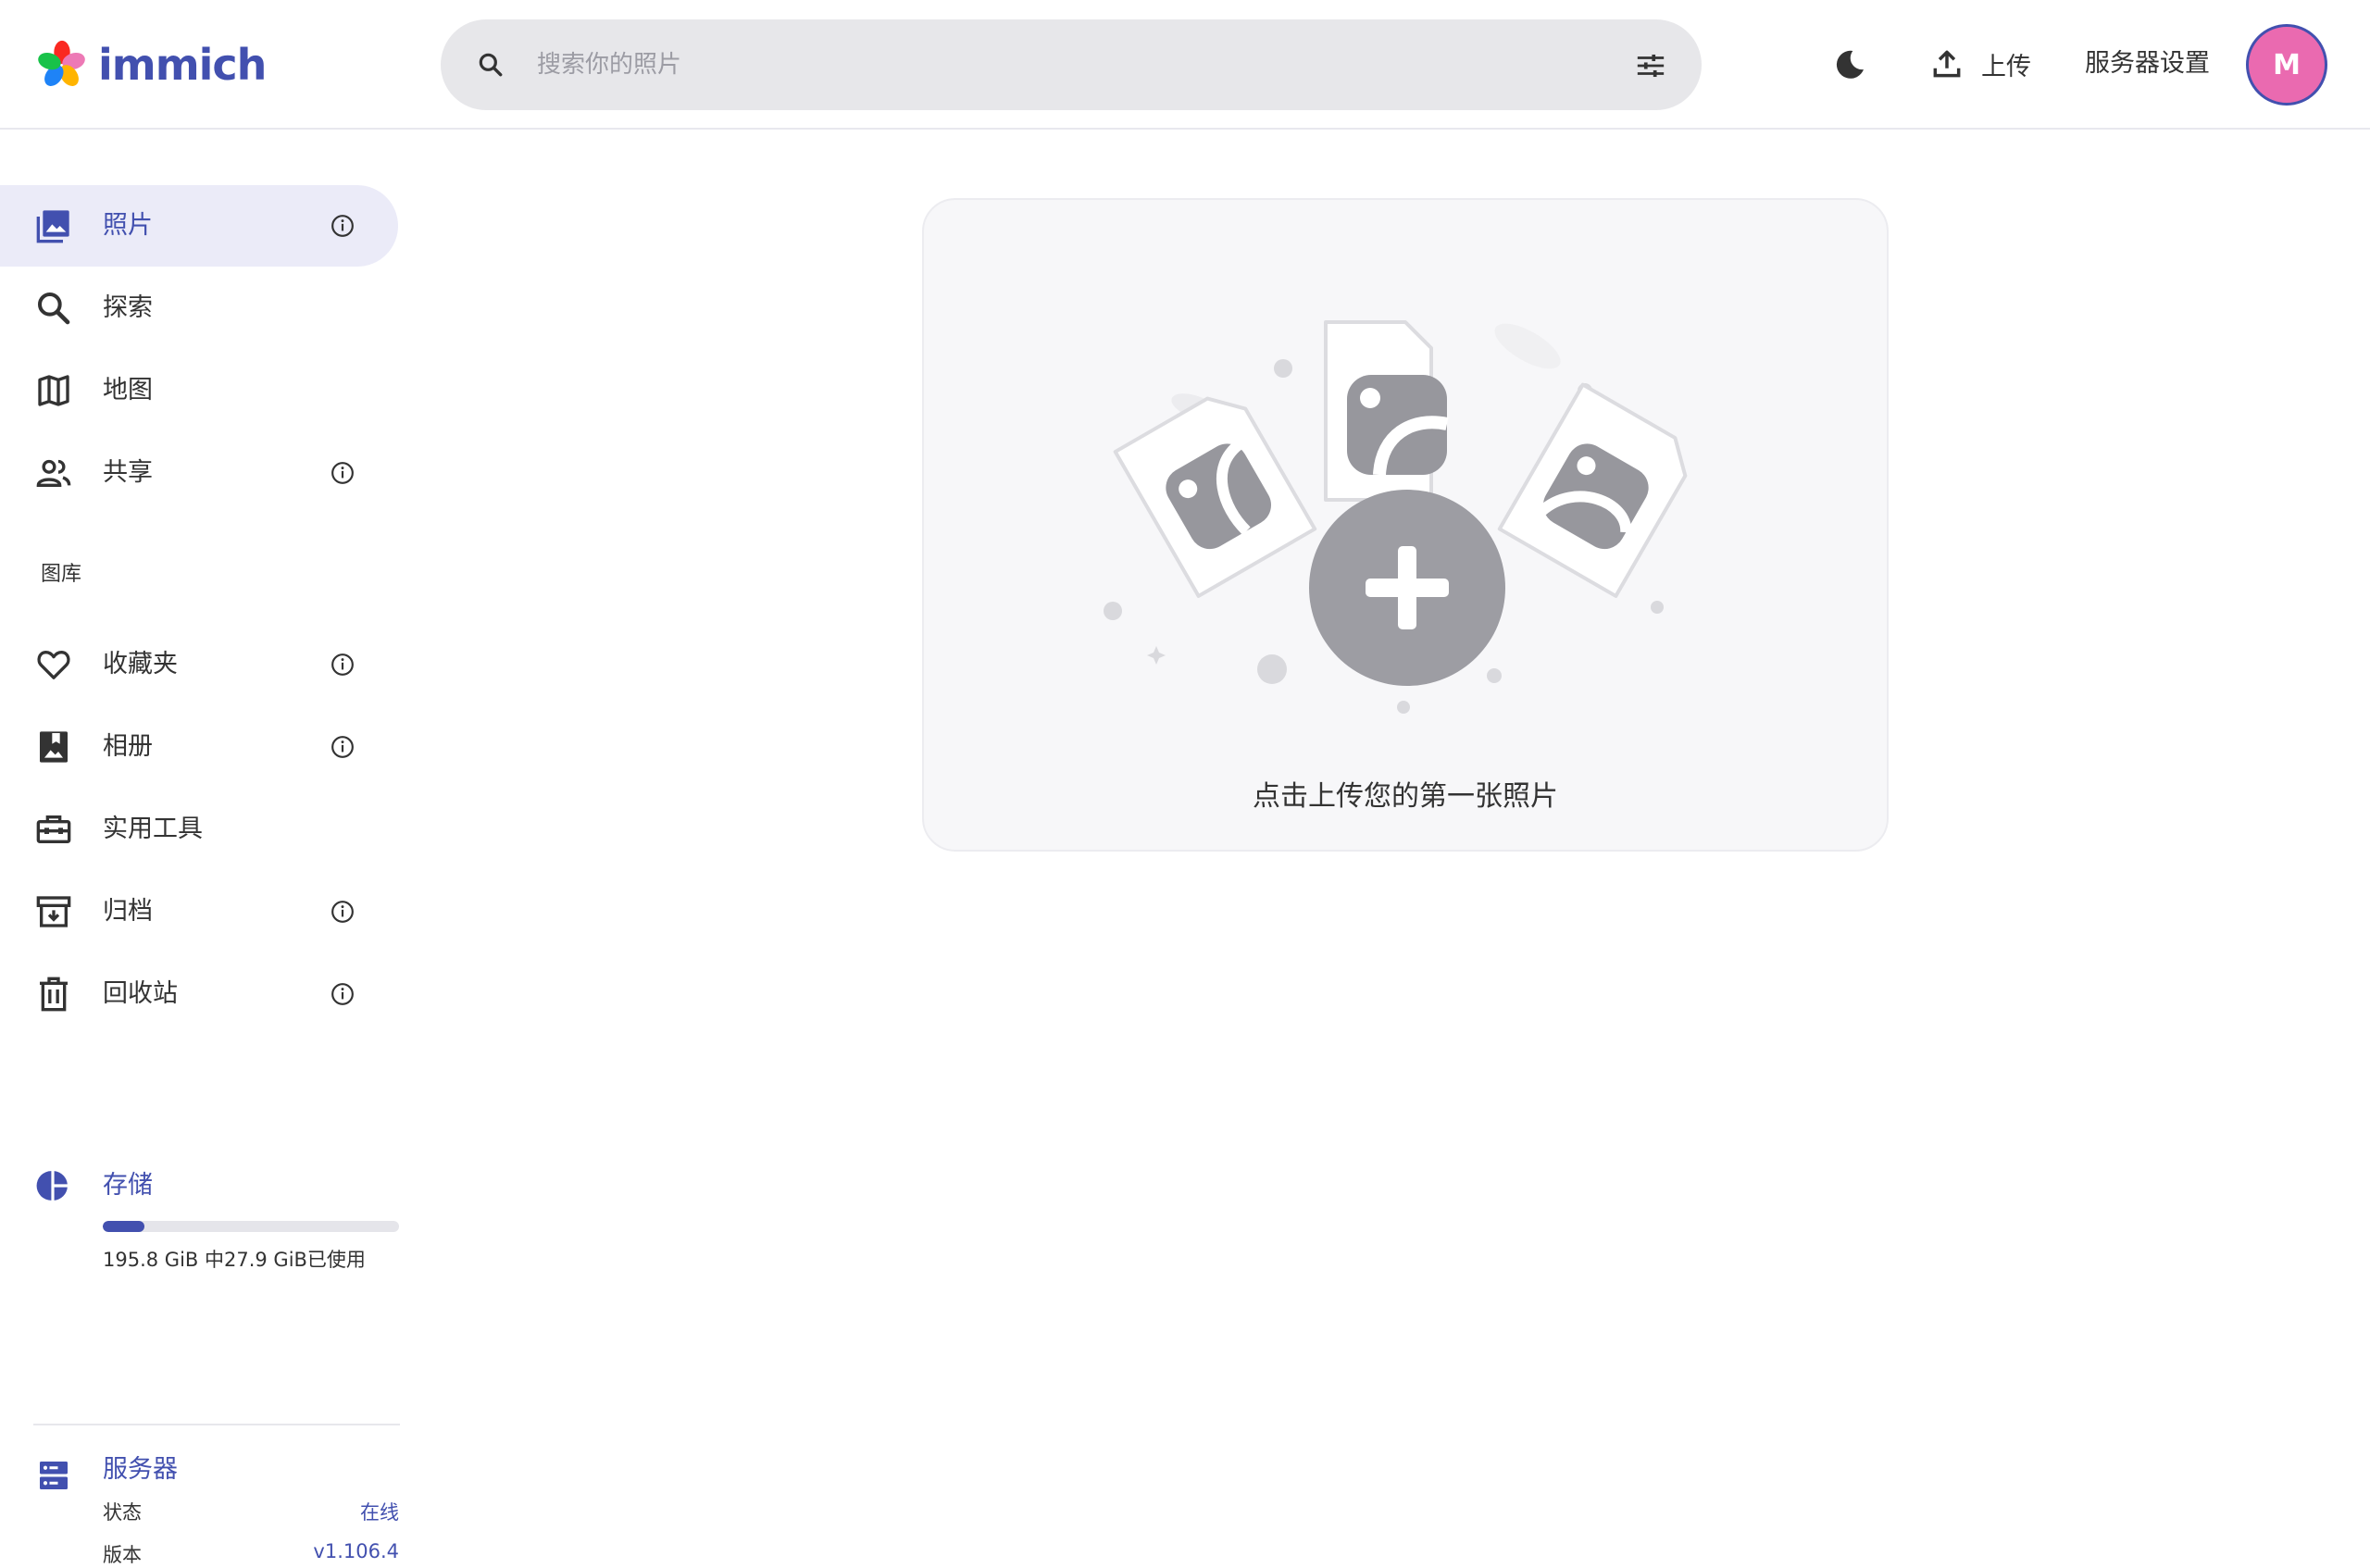  Describe the element at coordinates (1947, 64) in the screenshot. I see `upload-icon` at that location.